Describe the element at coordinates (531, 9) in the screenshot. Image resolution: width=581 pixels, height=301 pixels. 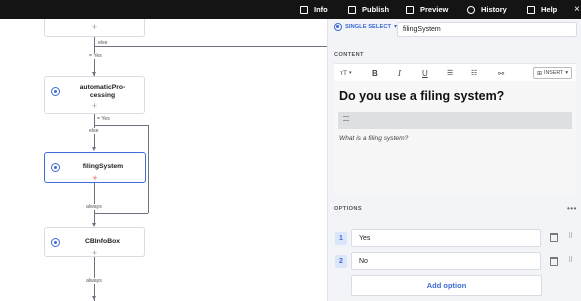
I see `help-icon` at that location.